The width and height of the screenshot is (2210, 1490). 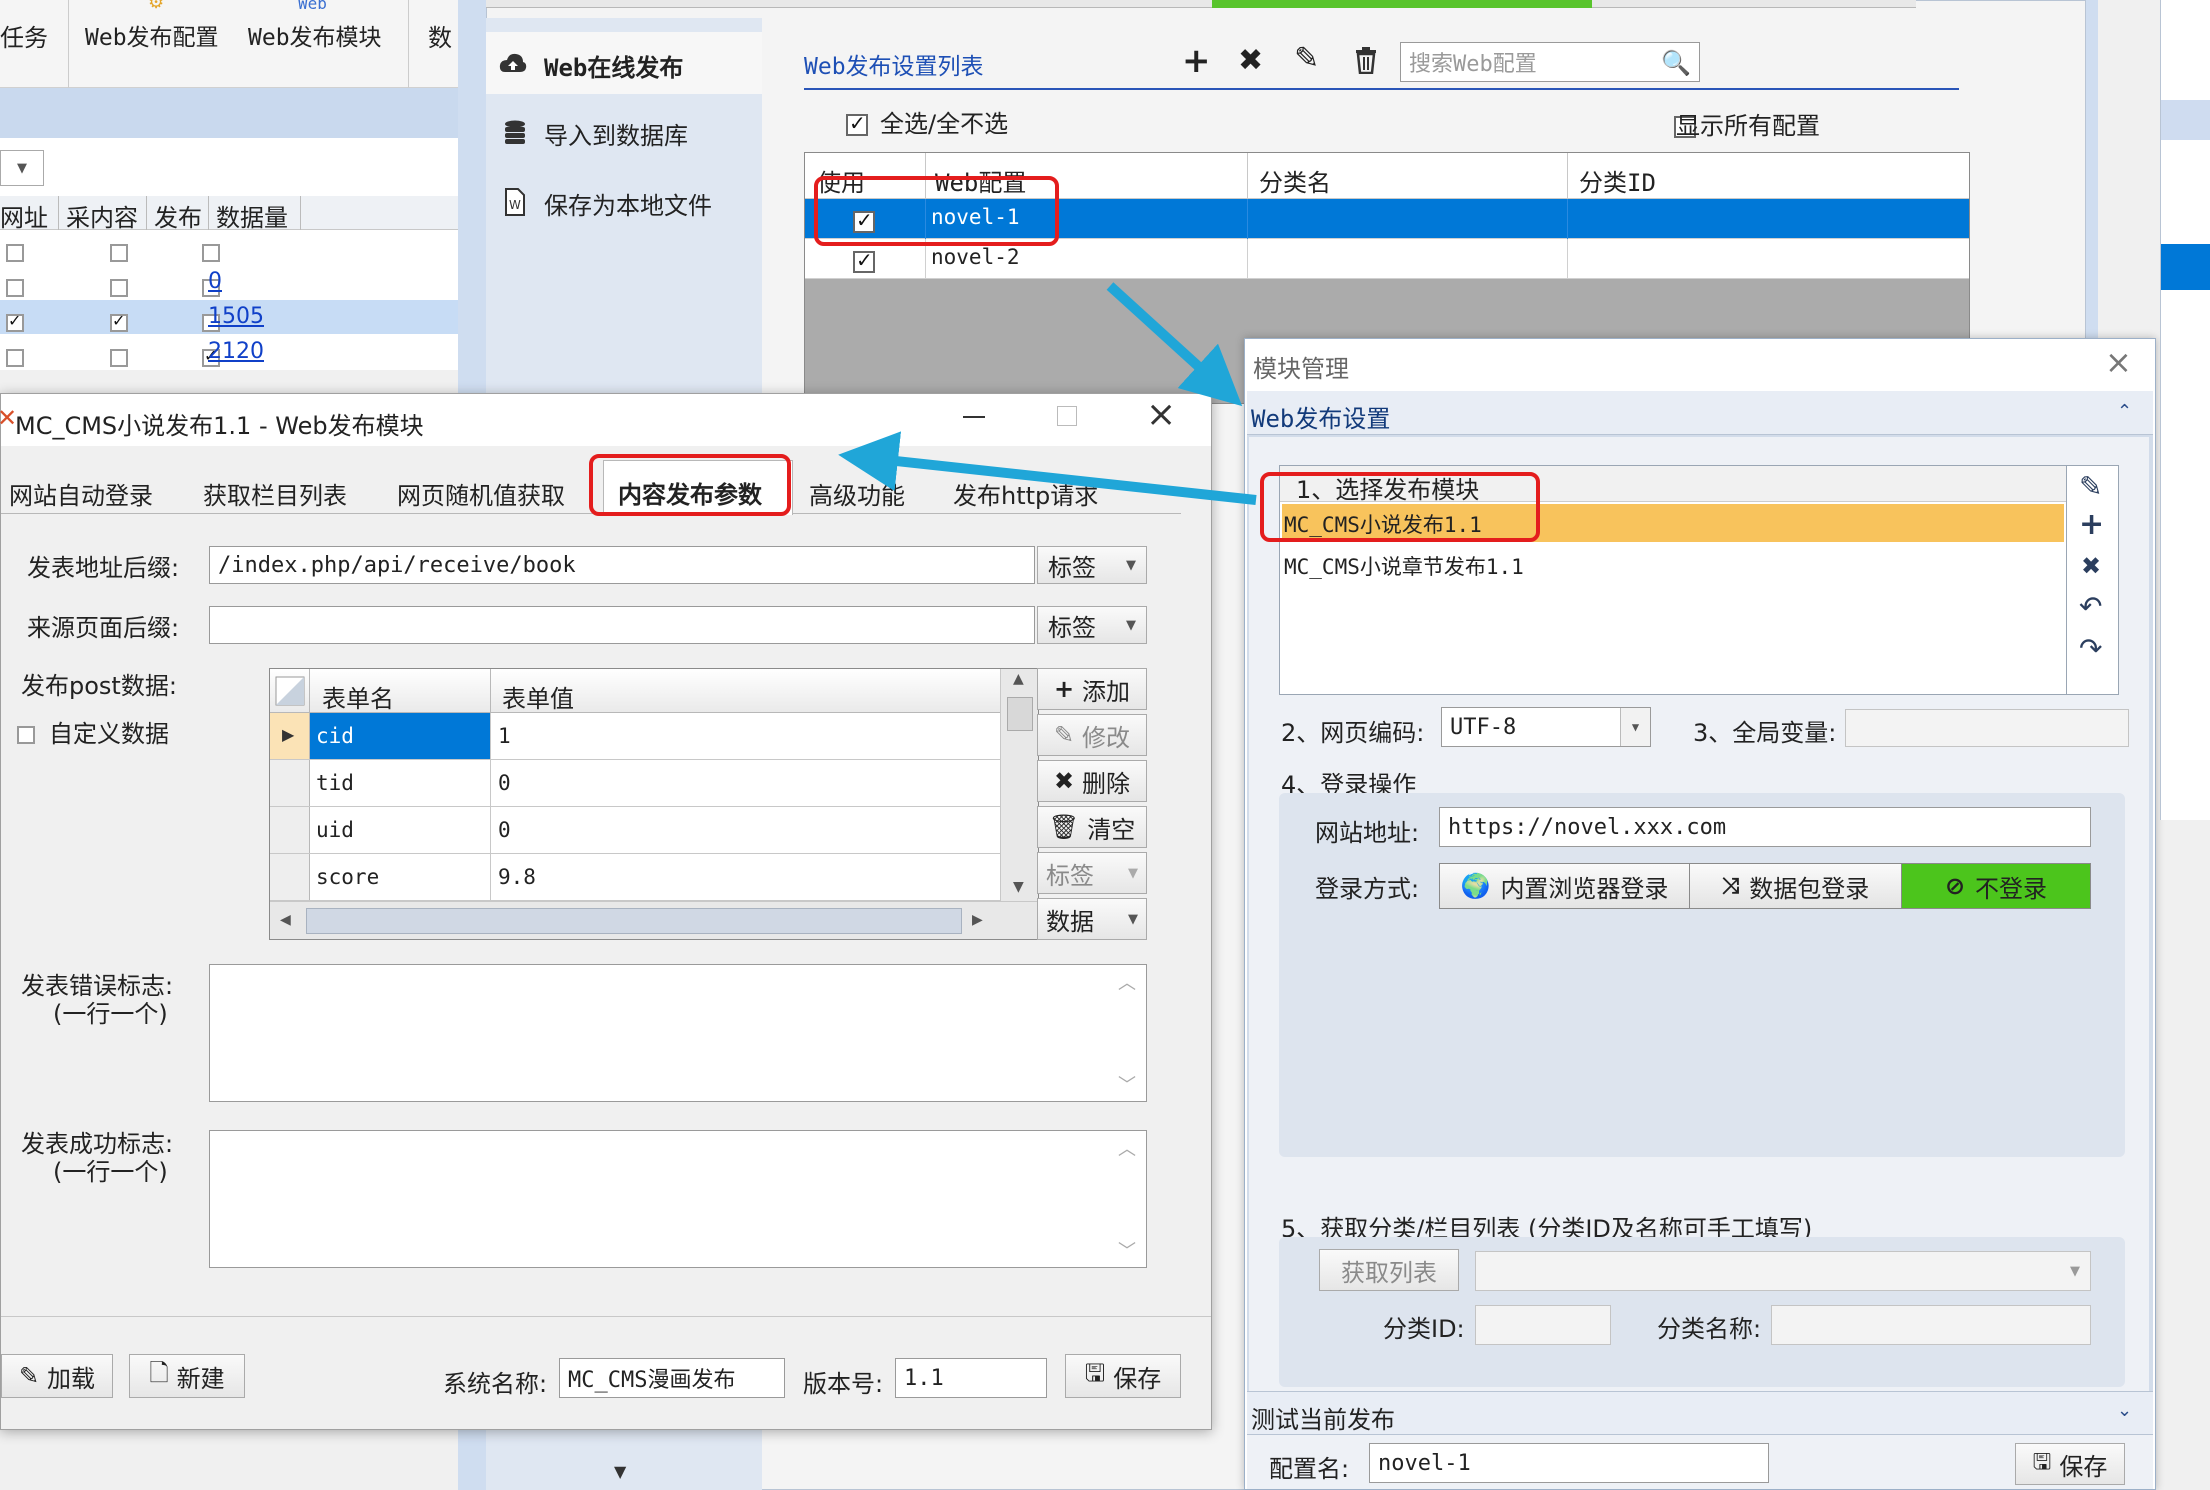 I want to click on annotation-arrows, so click(x=1047, y=393).